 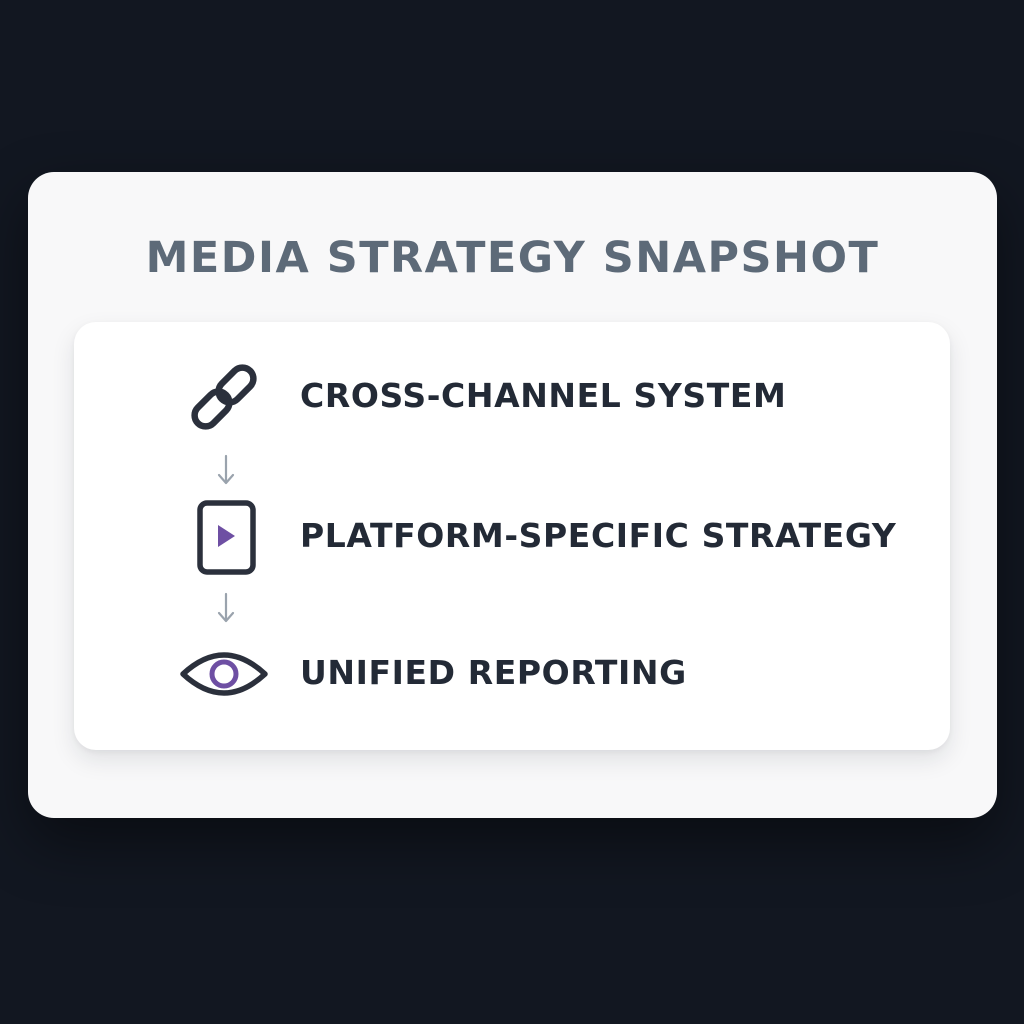 What do you see at coordinates (543, 395) in the screenshot?
I see `step-label-cross-channel: CROSS-CHANNEL SYSTEM` at bounding box center [543, 395].